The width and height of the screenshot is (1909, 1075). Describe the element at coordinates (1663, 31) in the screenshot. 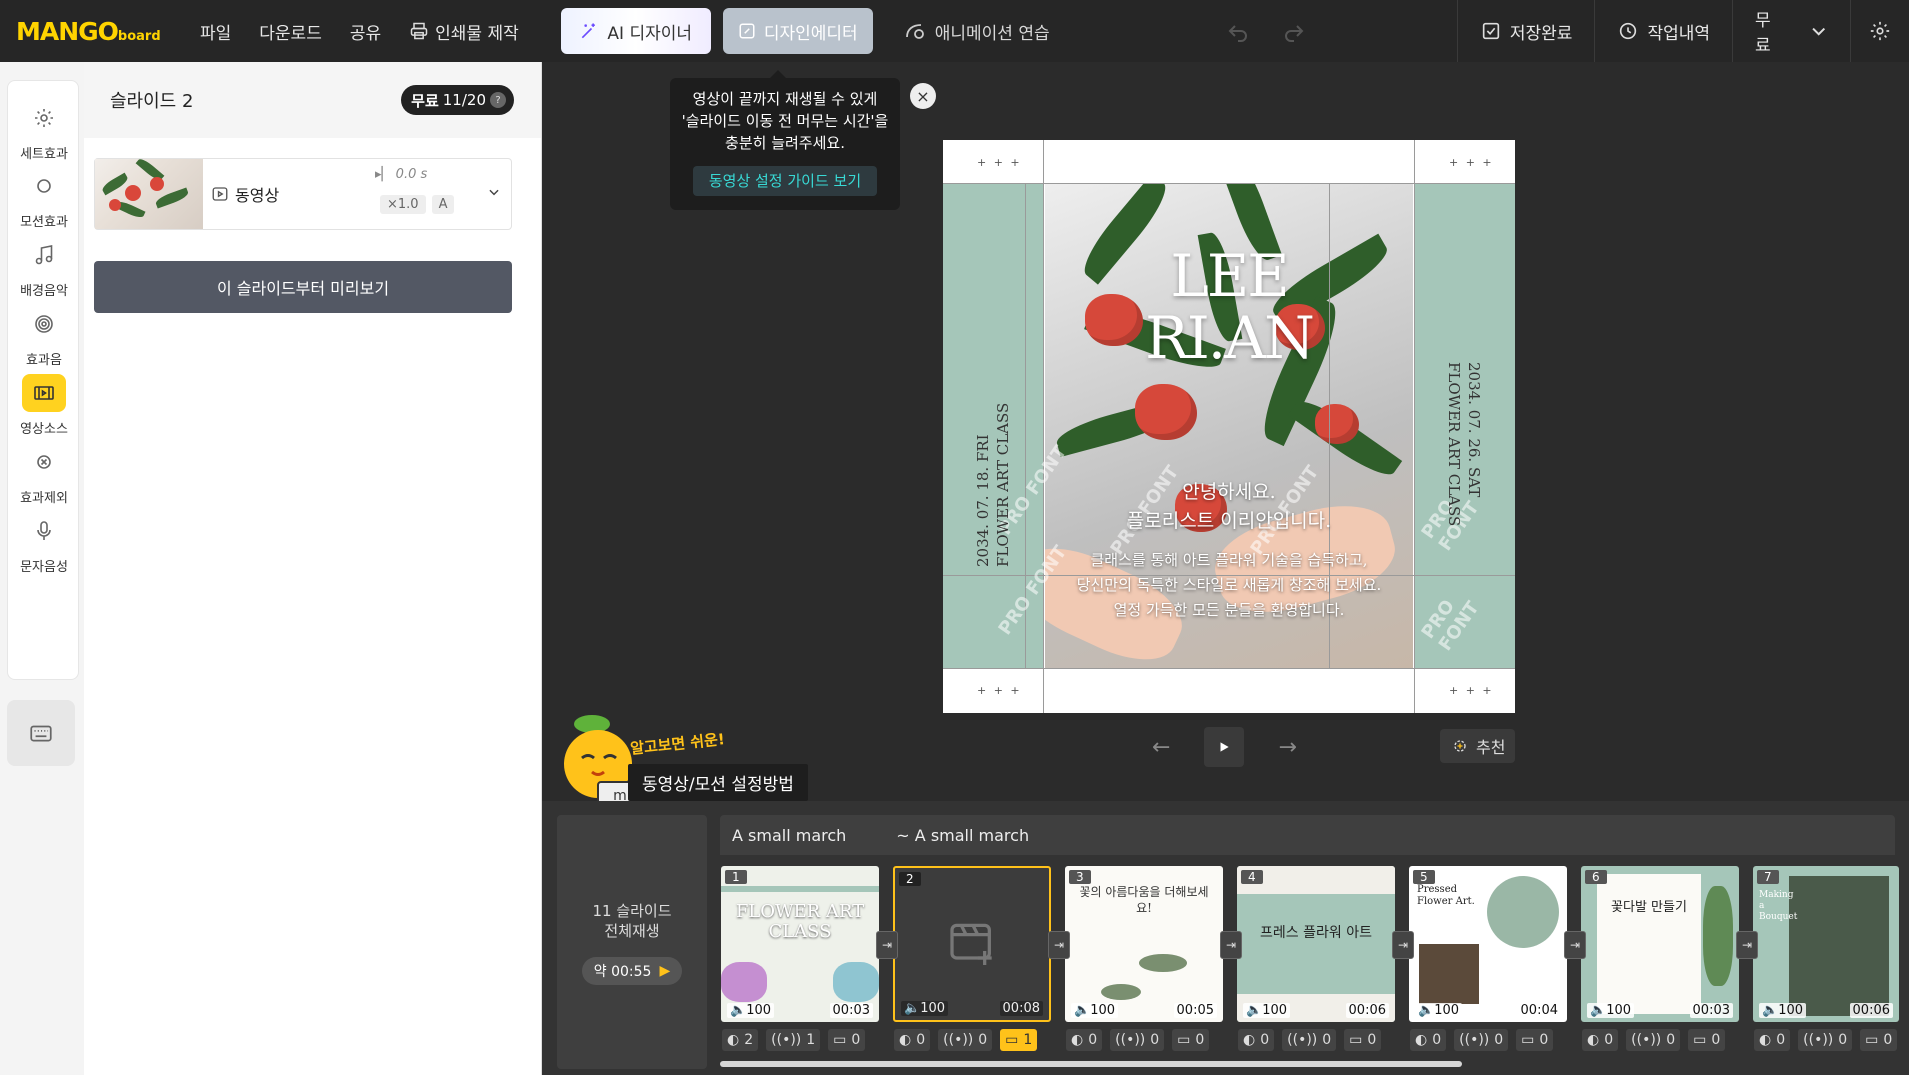

I see `history-button: 작업내역` at that location.